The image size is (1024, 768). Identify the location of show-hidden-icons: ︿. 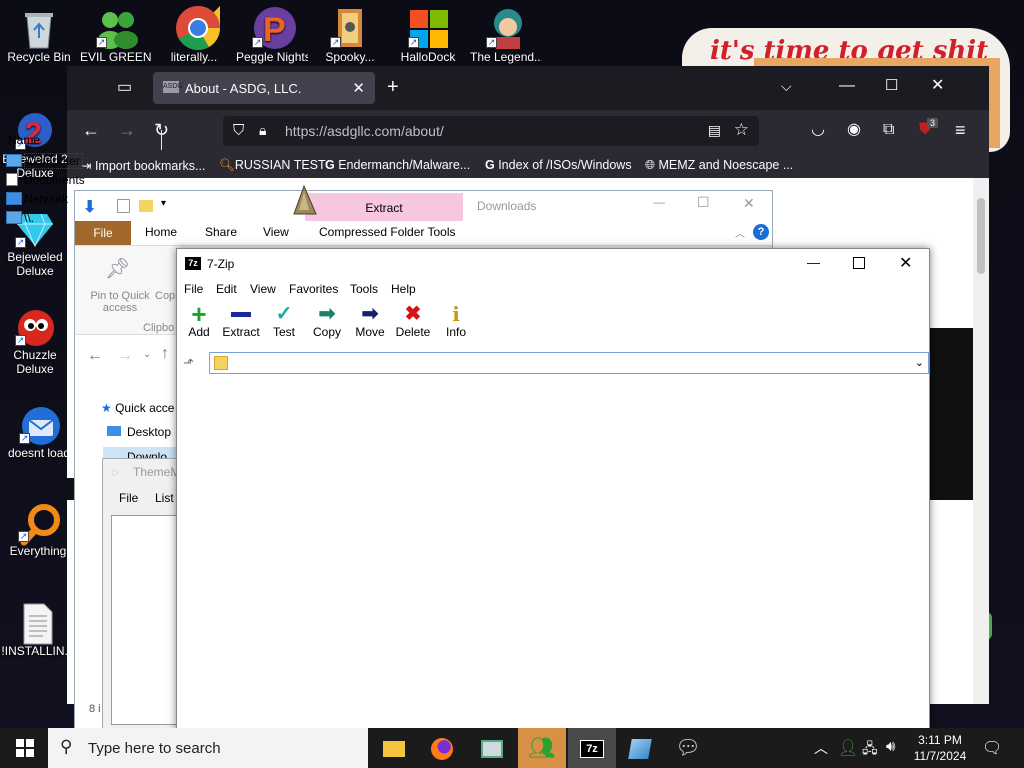
(821, 748).